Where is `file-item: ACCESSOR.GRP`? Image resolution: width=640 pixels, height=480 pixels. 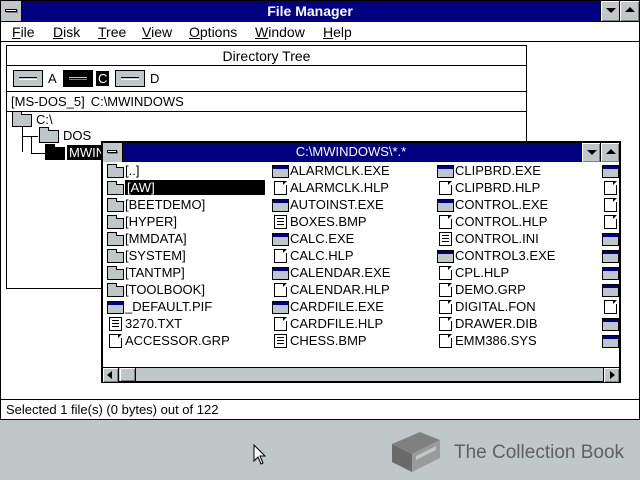
file-item: ACCESSOR.GRP is located at coordinates (185, 341).